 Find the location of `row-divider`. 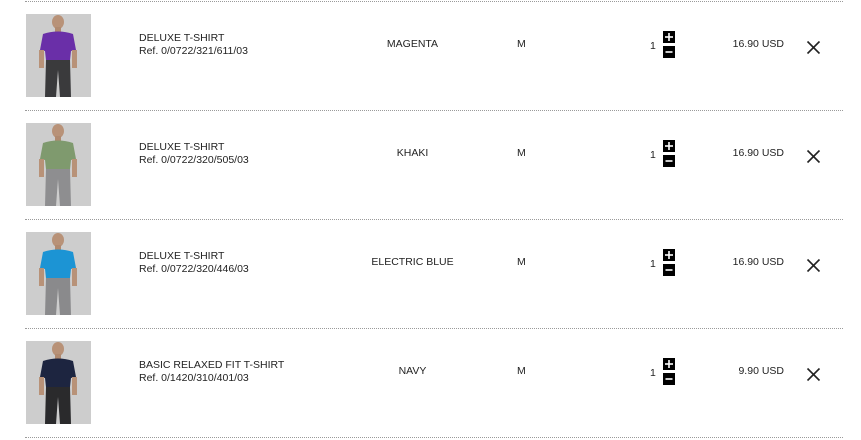

row-divider is located at coordinates (434, 437).